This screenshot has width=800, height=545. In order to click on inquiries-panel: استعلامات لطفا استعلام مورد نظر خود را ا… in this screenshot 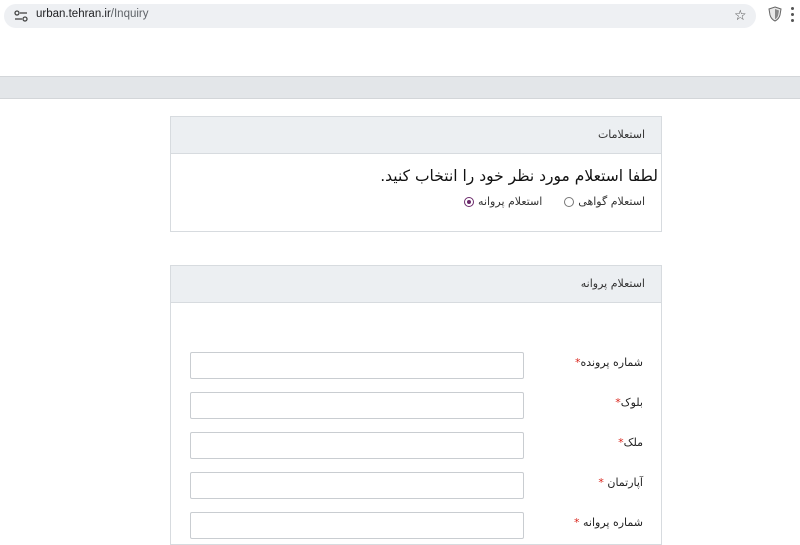, I will do `click(416, 174)`.